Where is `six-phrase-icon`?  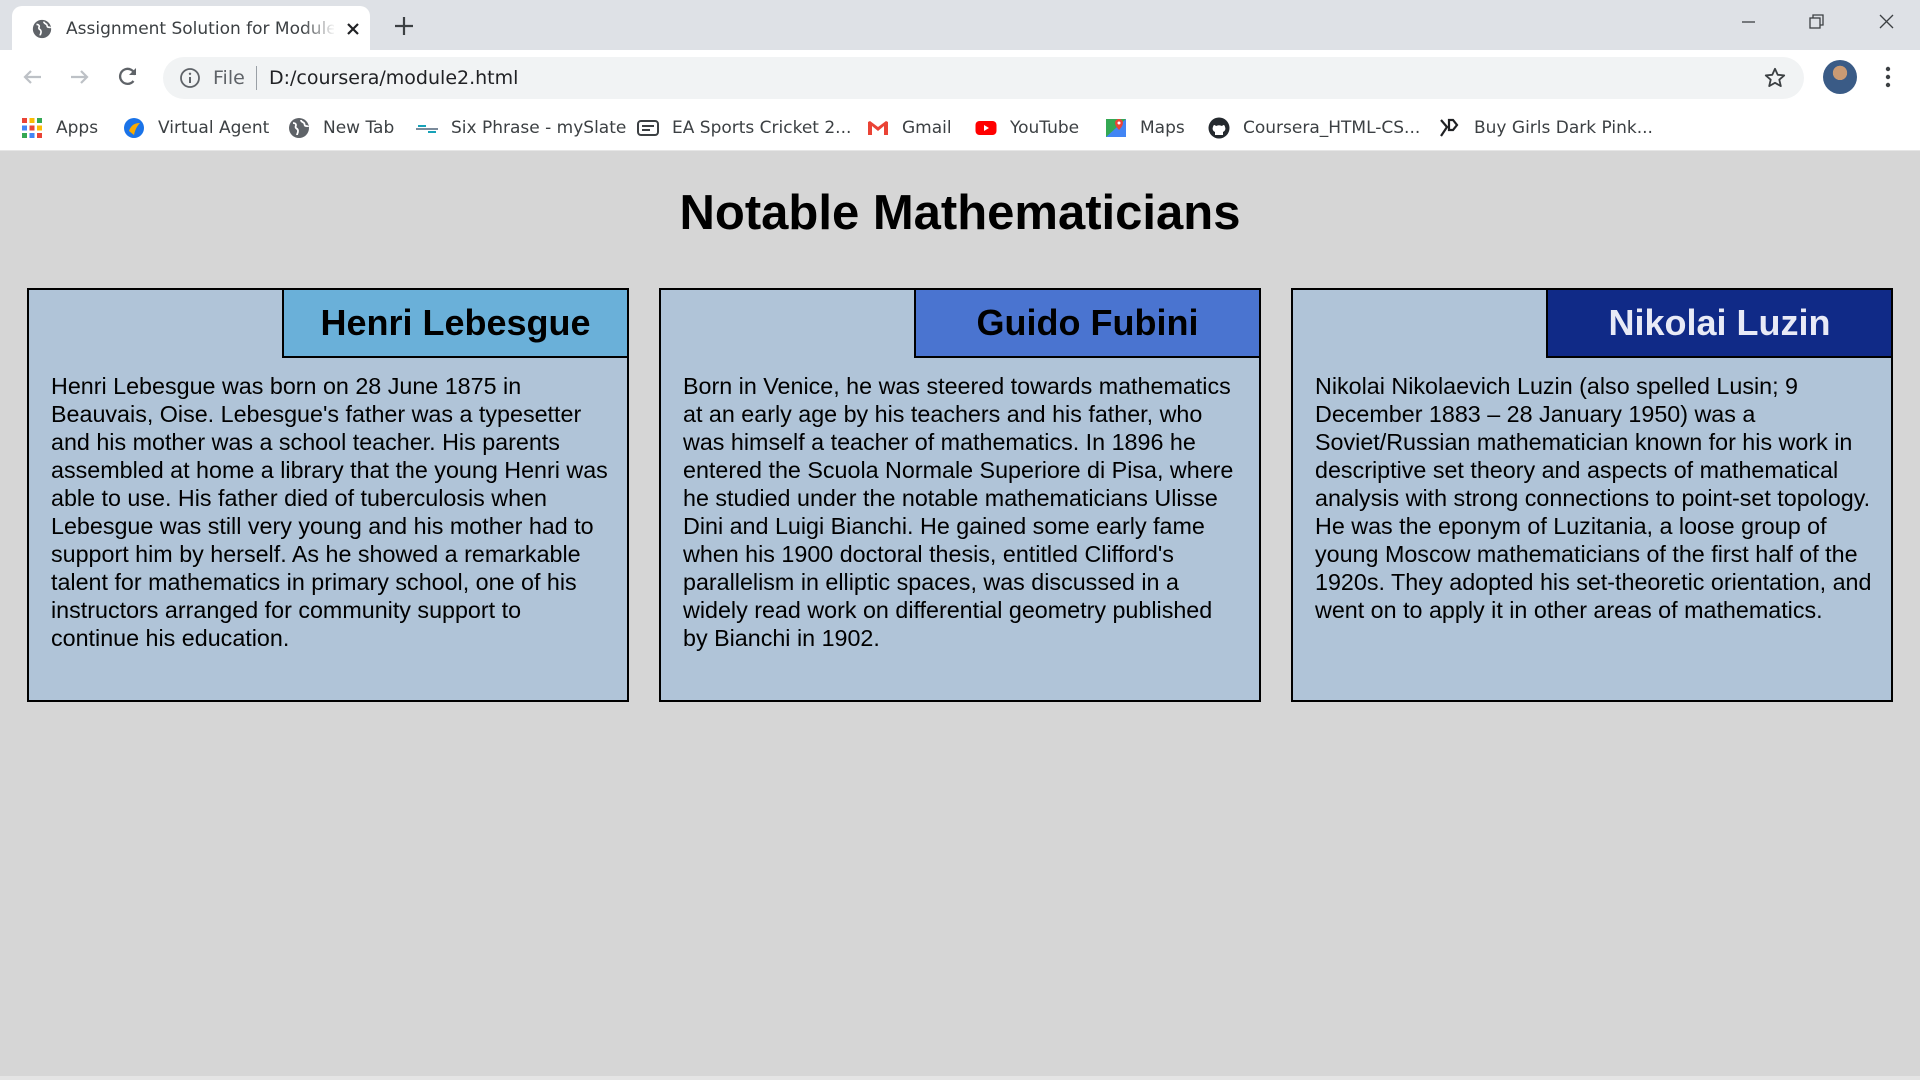 six-phrase-icon is located at coordinates (427, 129).